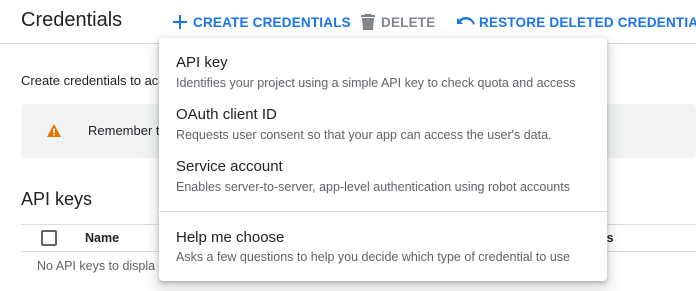 The height and width of the screenshot is (291, 696). I want to click on delete-label: DELETE, so click(408, 22).